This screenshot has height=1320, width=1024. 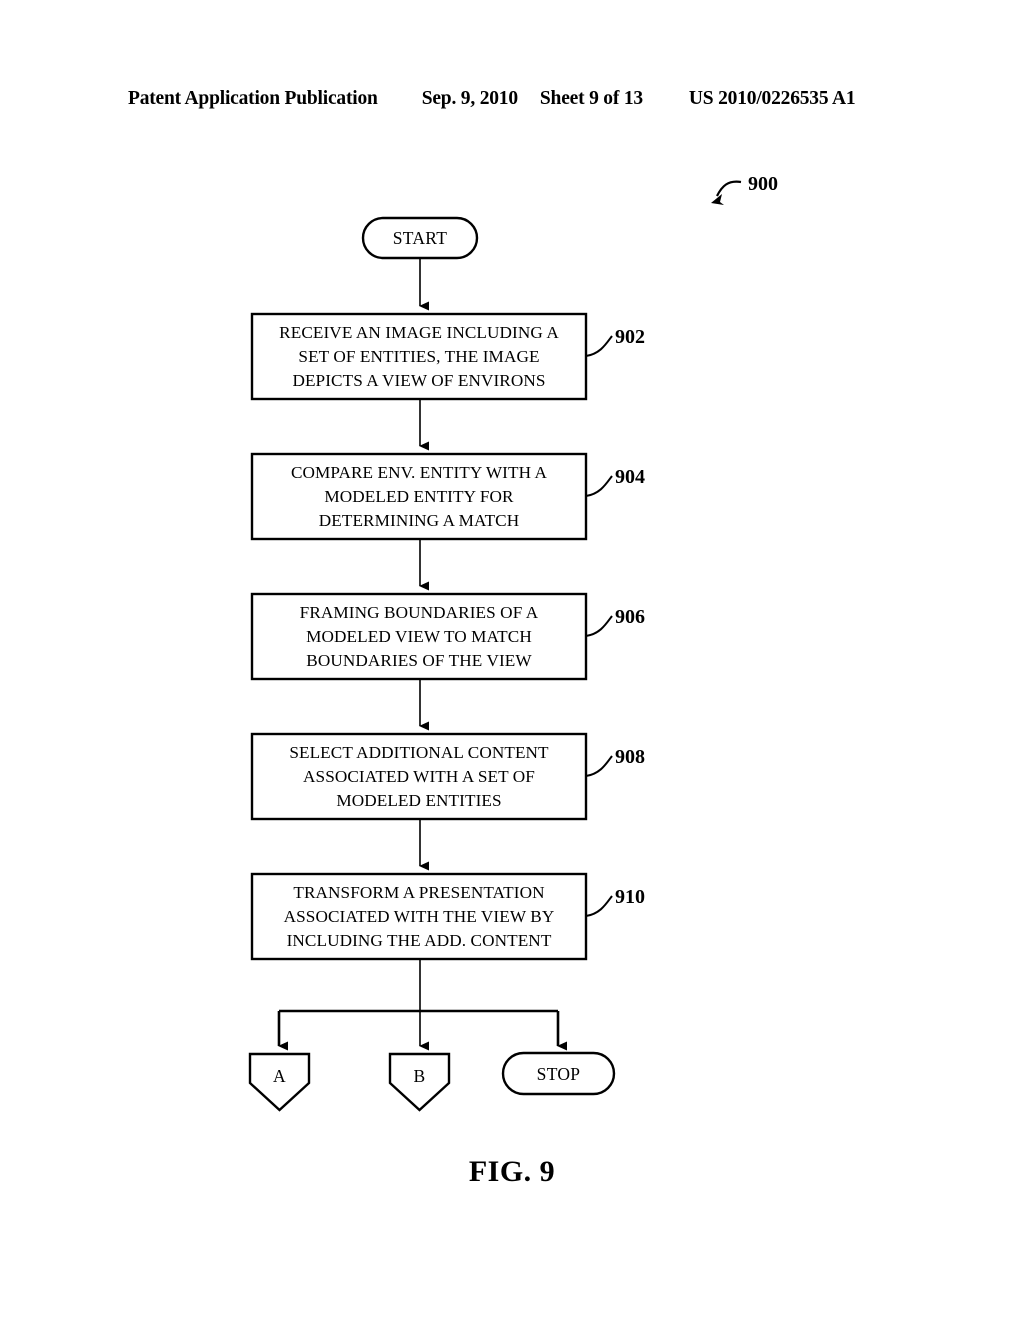 What do you see at coordinates (419, 520) in the screenshot?
I see `process-box-904-line-3: DETERMINING A MATCH` at bounding box center [419, 520].